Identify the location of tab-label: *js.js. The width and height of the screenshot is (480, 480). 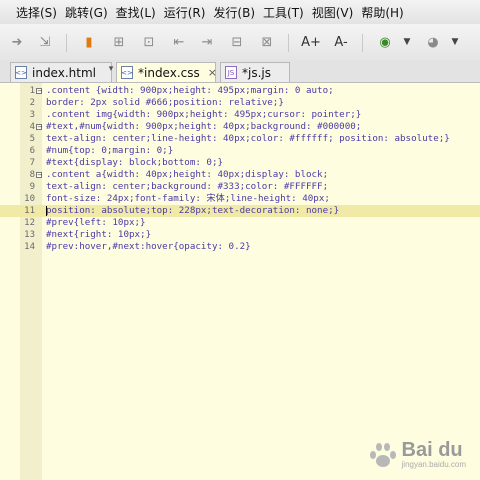
(256, 72).